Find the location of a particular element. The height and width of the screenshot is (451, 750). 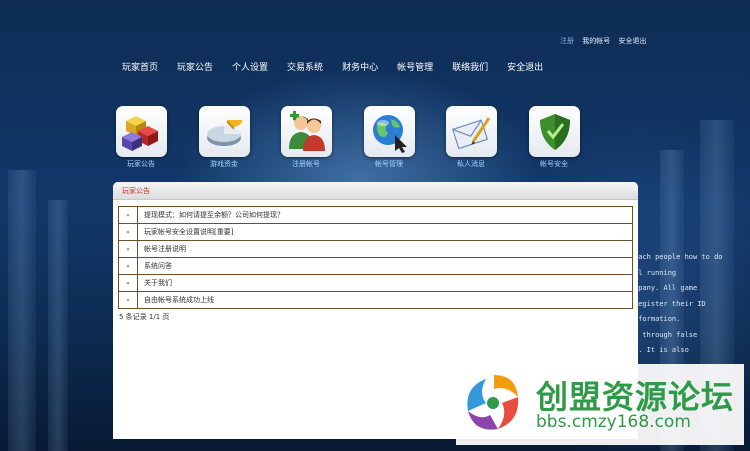

security-shortcut is located at coordinates (554, 131).